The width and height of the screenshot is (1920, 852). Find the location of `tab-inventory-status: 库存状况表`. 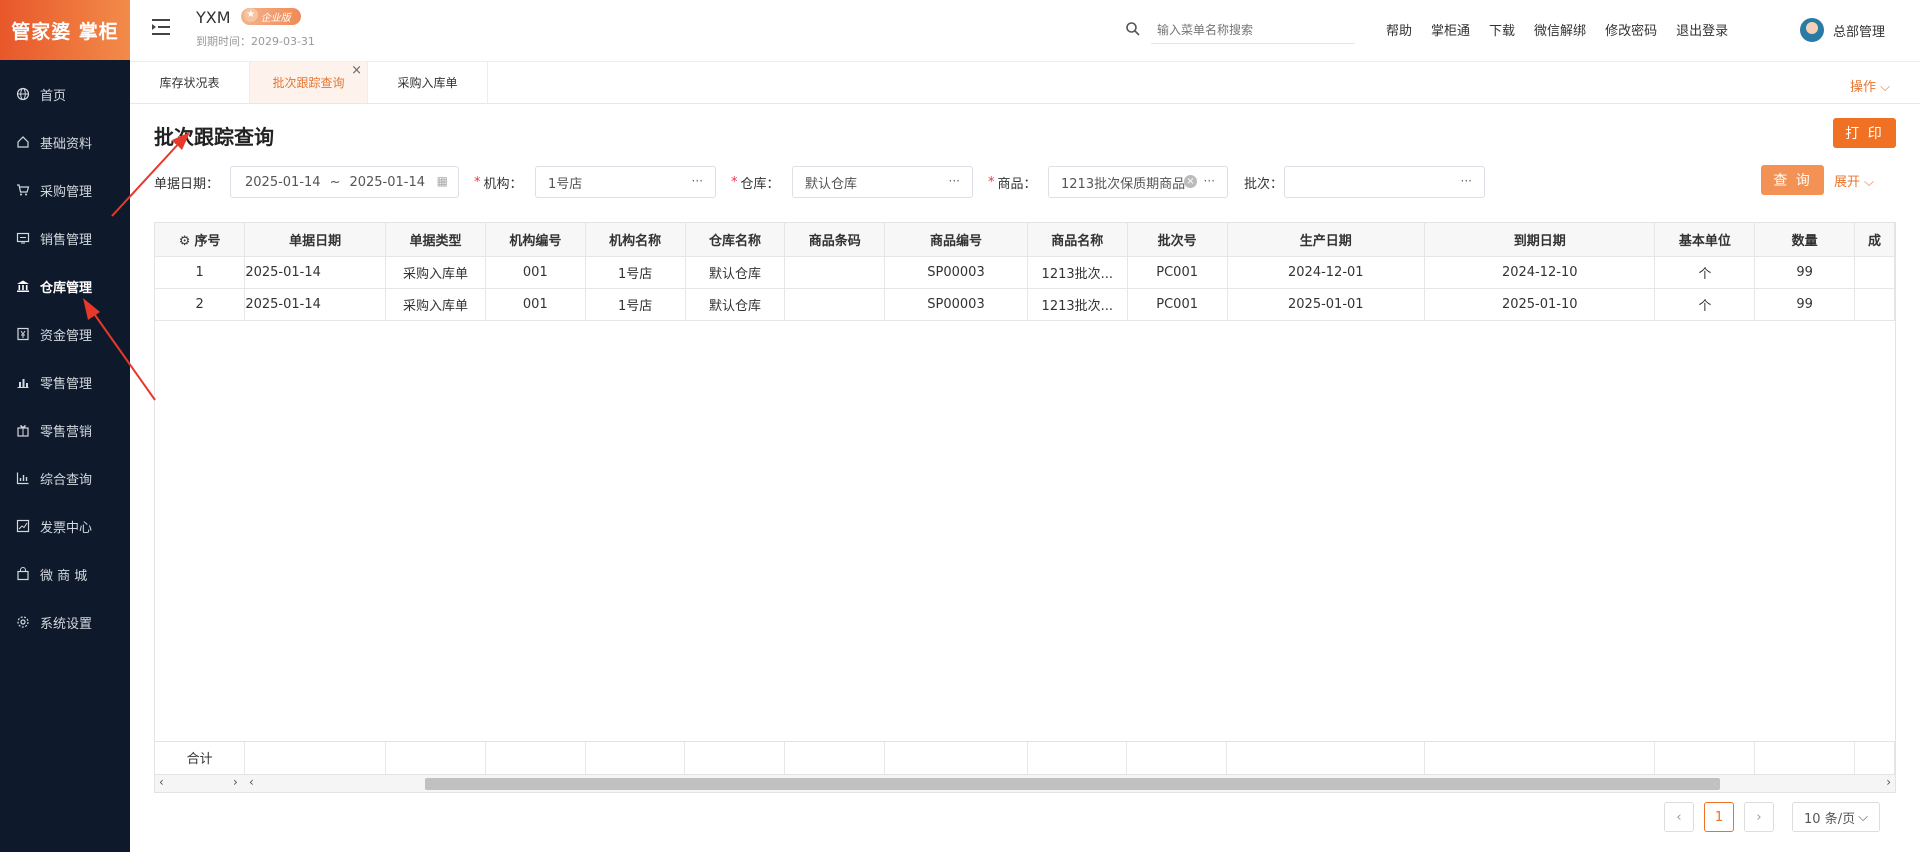

tab-inventory-status: 库存状况表 is located at coordinates (190, 82).